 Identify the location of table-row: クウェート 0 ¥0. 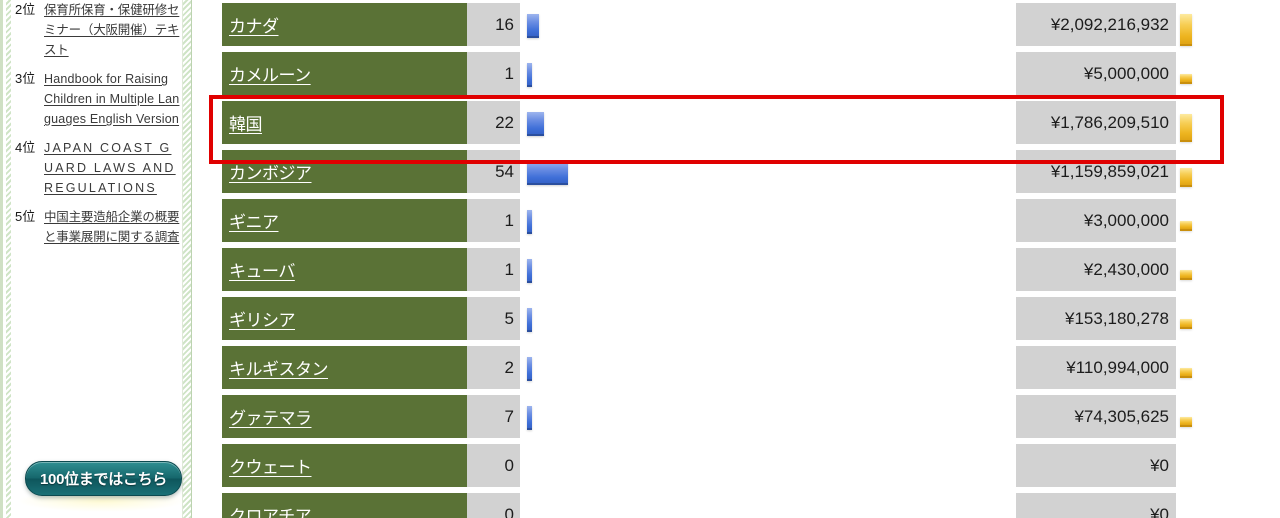
(751, 465).